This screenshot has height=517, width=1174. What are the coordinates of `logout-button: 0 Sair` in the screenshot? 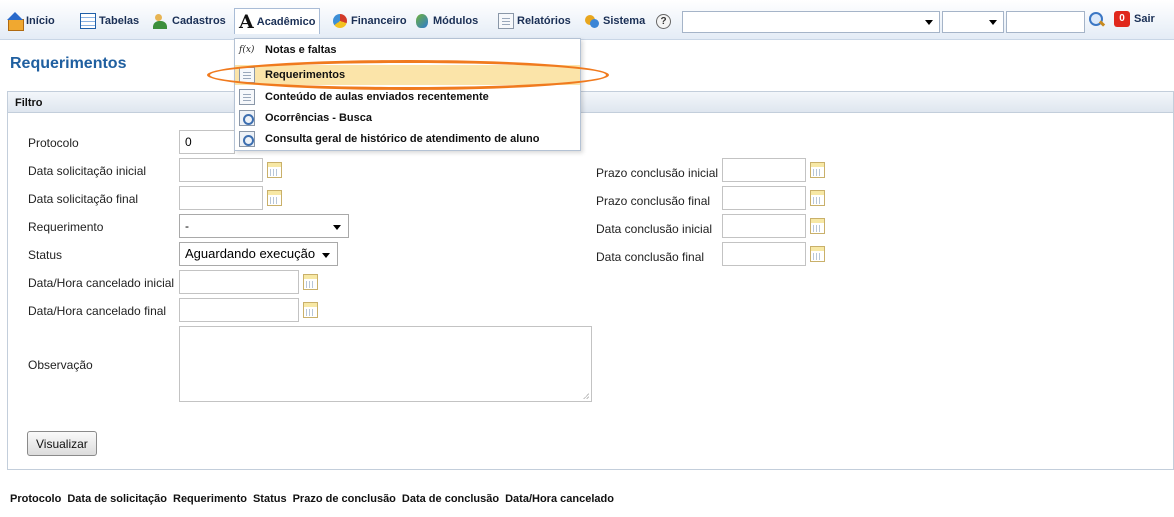 It's located at (1134, 19).